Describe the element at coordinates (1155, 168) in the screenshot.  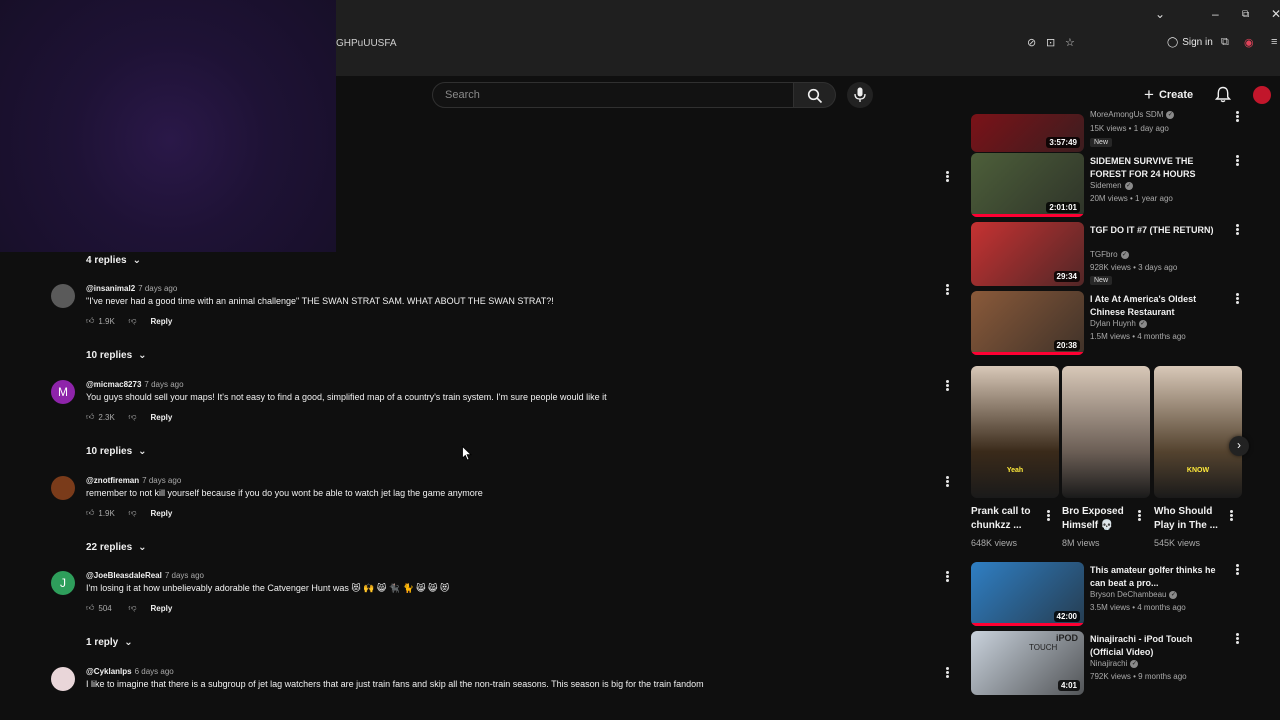
I see `video-title: SIDEMEN SURVIVE THE FOREST FOR 24 HOURS` at that location.